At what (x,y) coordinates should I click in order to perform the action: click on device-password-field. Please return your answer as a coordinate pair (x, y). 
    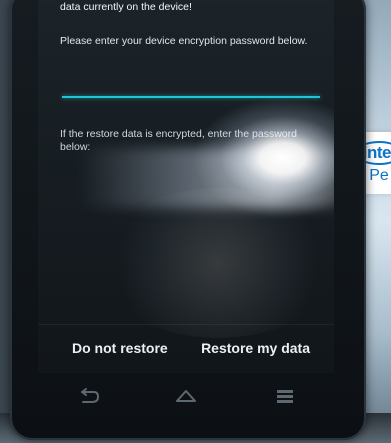
    Looking at the image, I should click on (191, 97).